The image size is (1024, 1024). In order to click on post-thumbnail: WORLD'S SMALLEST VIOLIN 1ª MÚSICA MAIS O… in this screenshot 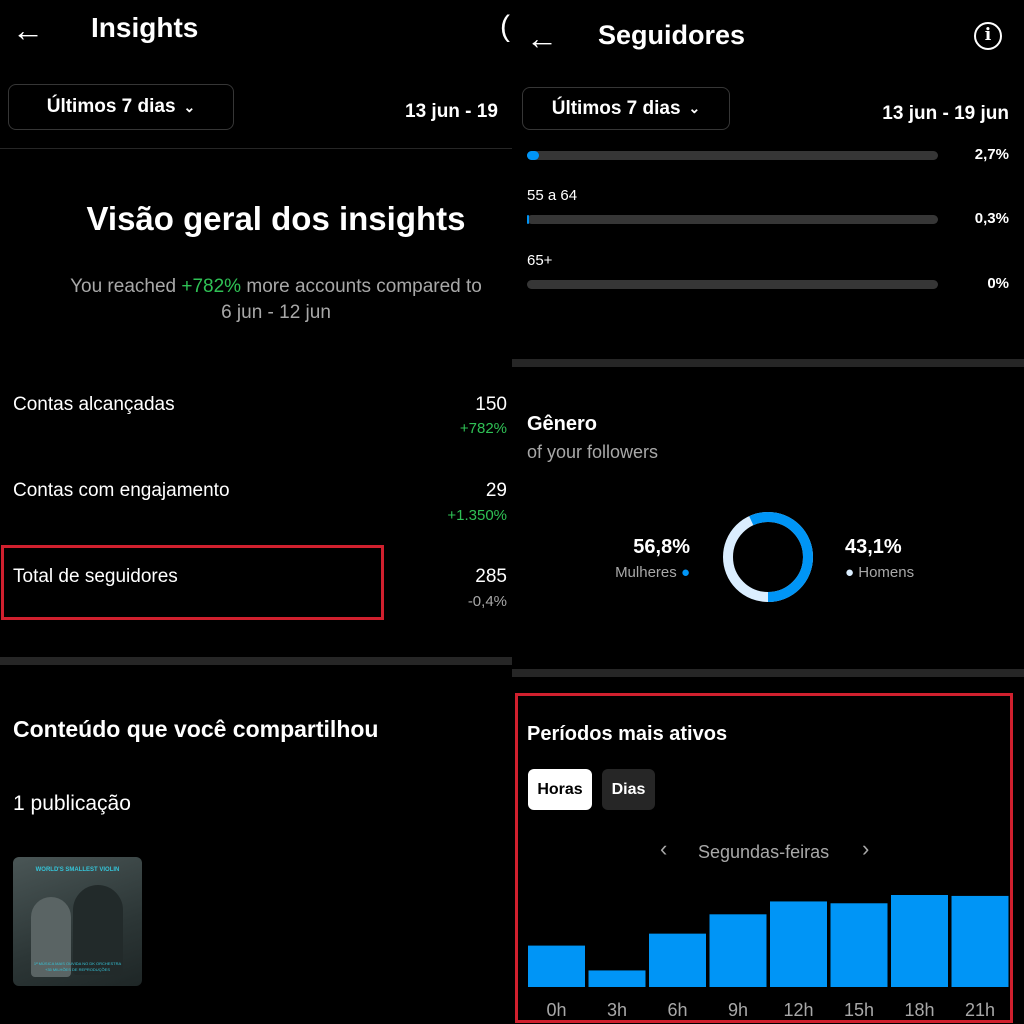, I will do `click(77, 921)`.